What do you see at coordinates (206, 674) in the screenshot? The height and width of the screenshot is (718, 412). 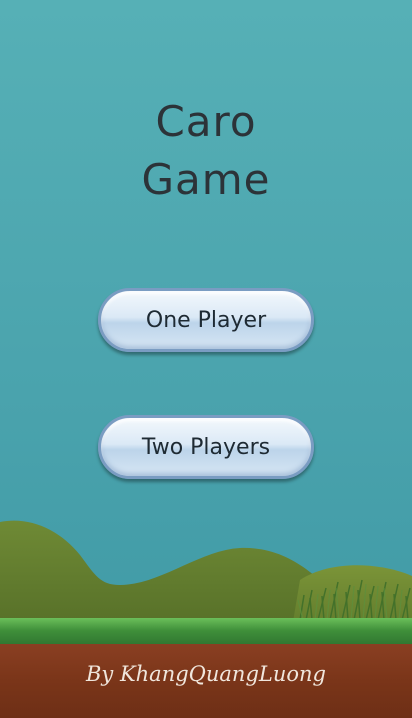 I see `author-credit: By KhangQuangLuong` at bounding box center [206, 674].